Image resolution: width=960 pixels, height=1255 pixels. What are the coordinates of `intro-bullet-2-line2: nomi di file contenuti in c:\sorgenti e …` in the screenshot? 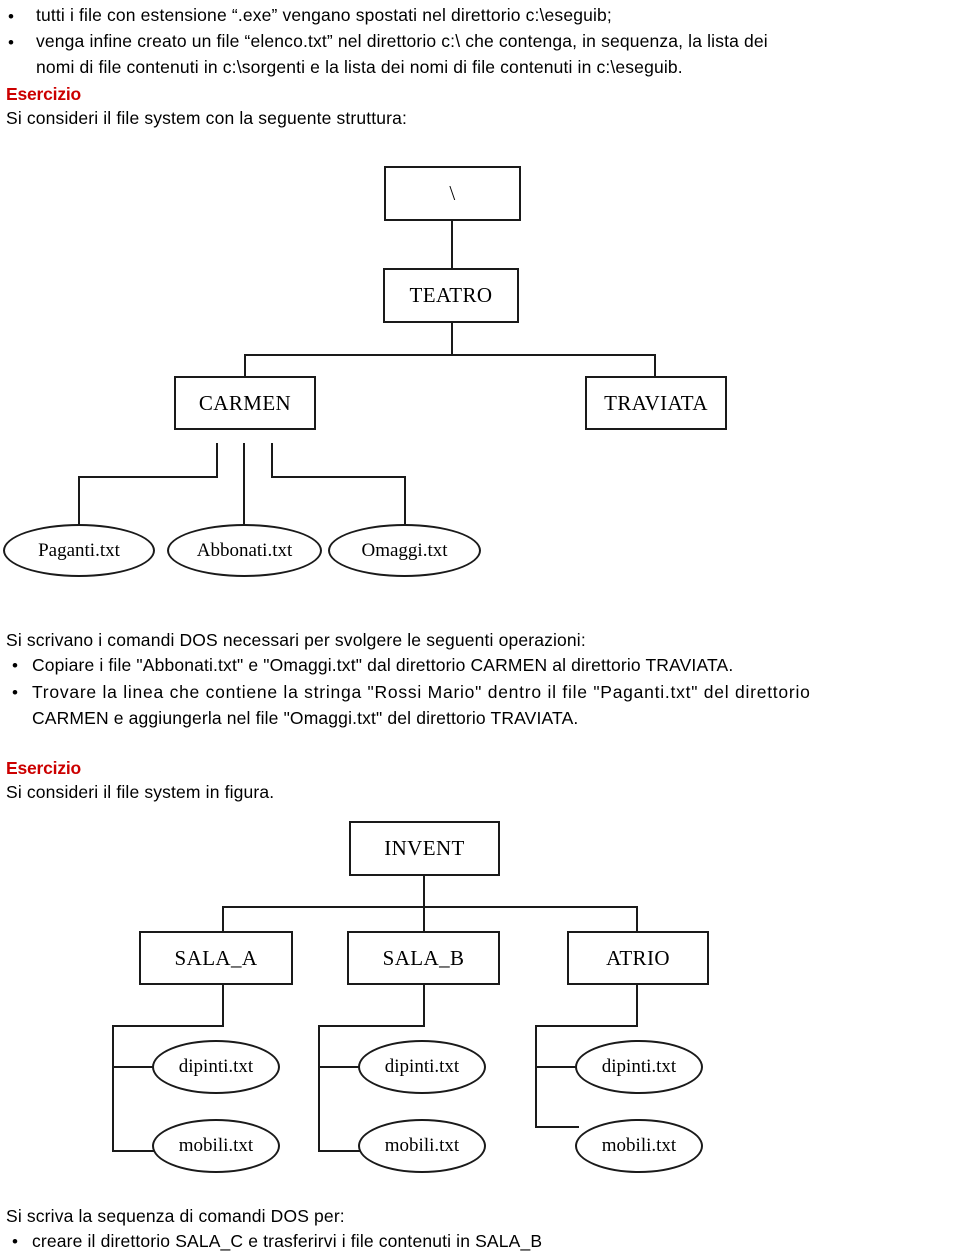 It's located at (359, 67).